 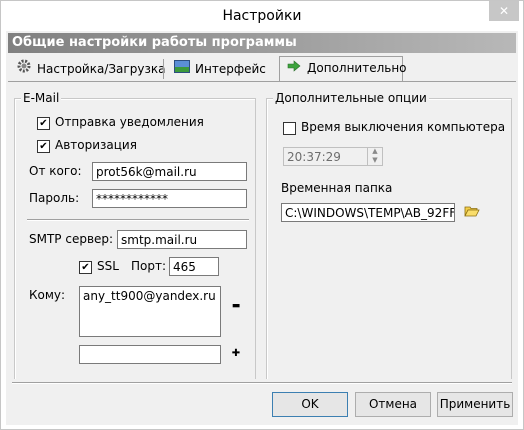 I want to click on gear-icon, so click(x=24, y=69).